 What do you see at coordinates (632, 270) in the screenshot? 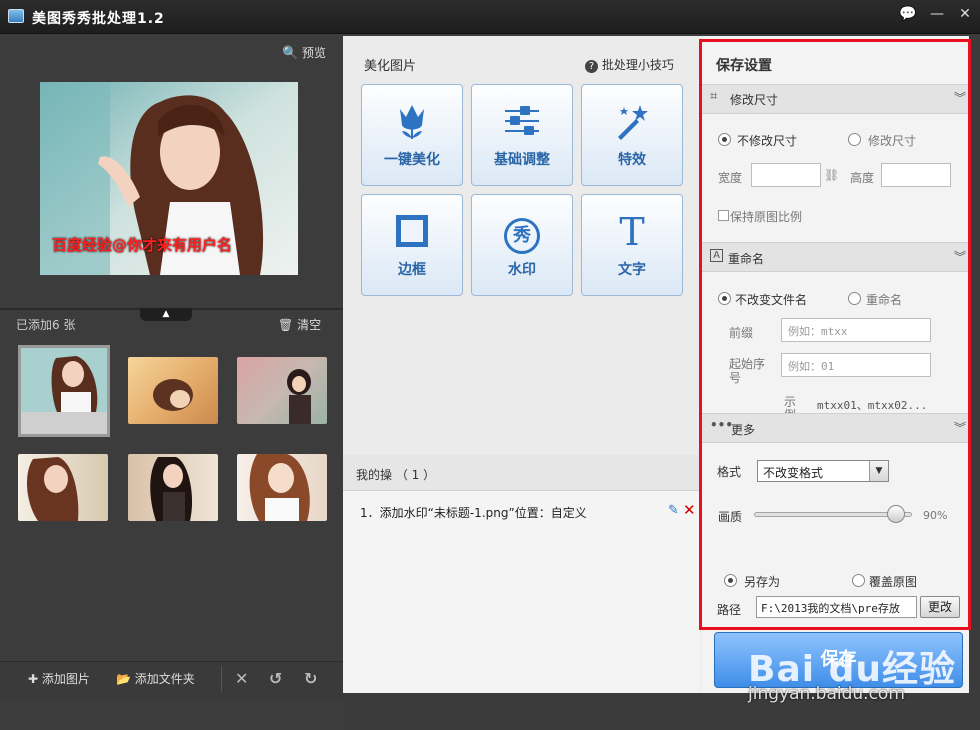
I see `tool-label: 文字` at bounding box center [632, 270].